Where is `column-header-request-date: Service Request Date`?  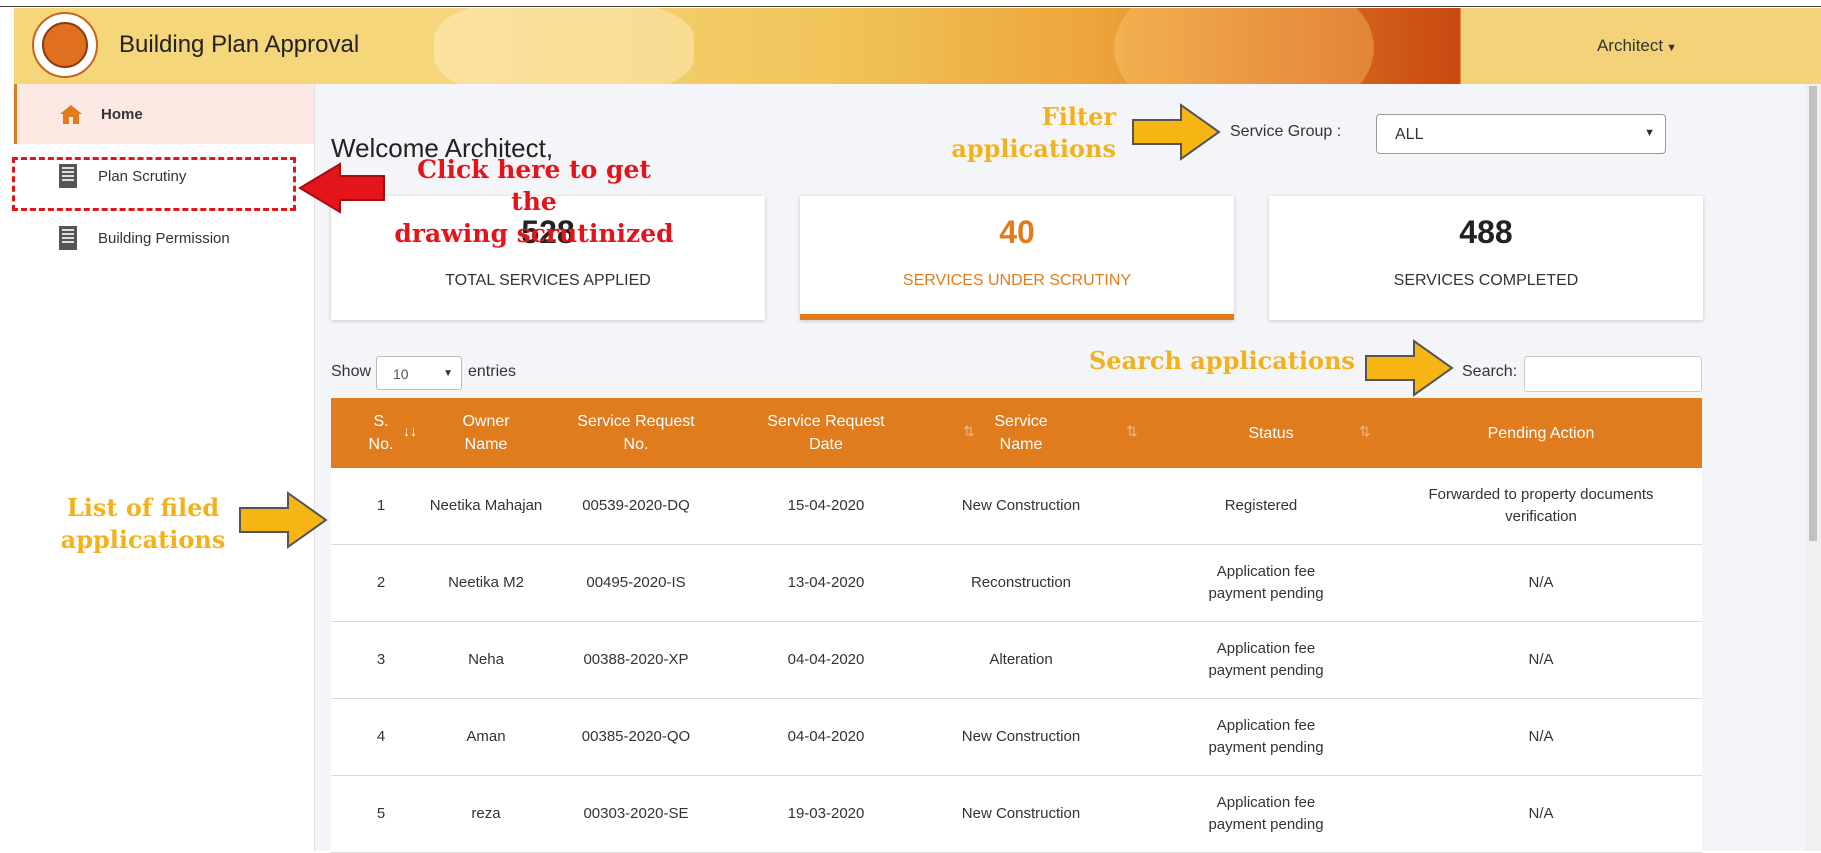
column-header-request-date: Service Request Date is located at coordinates (826, 433).